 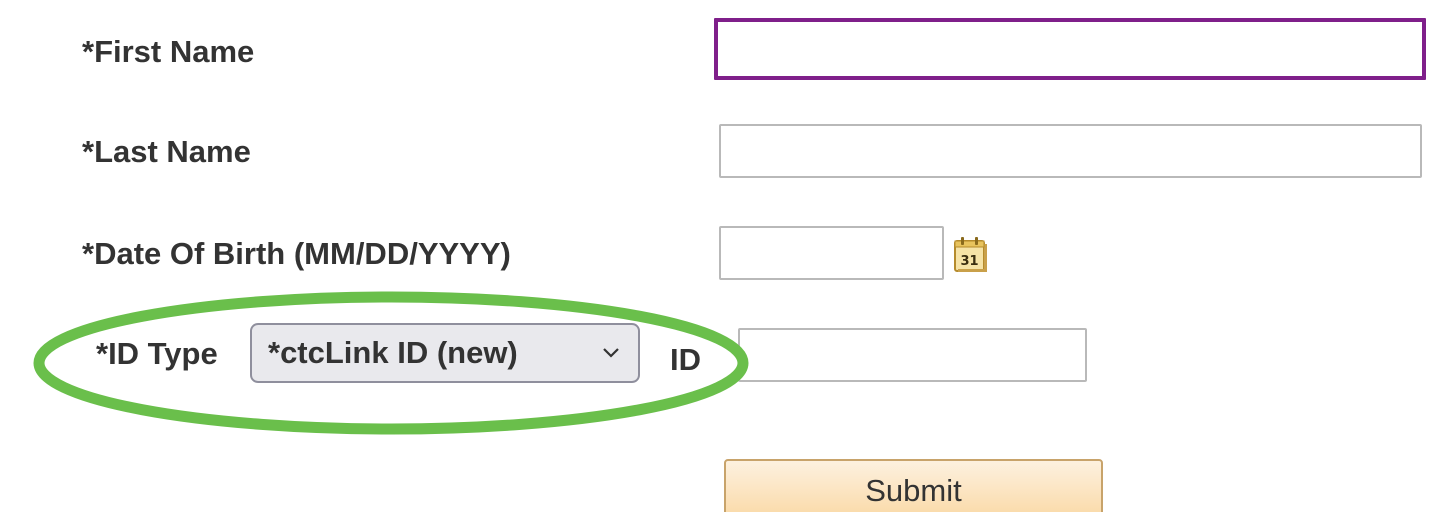 I want to click on id-input, so click(x=912, y=355).